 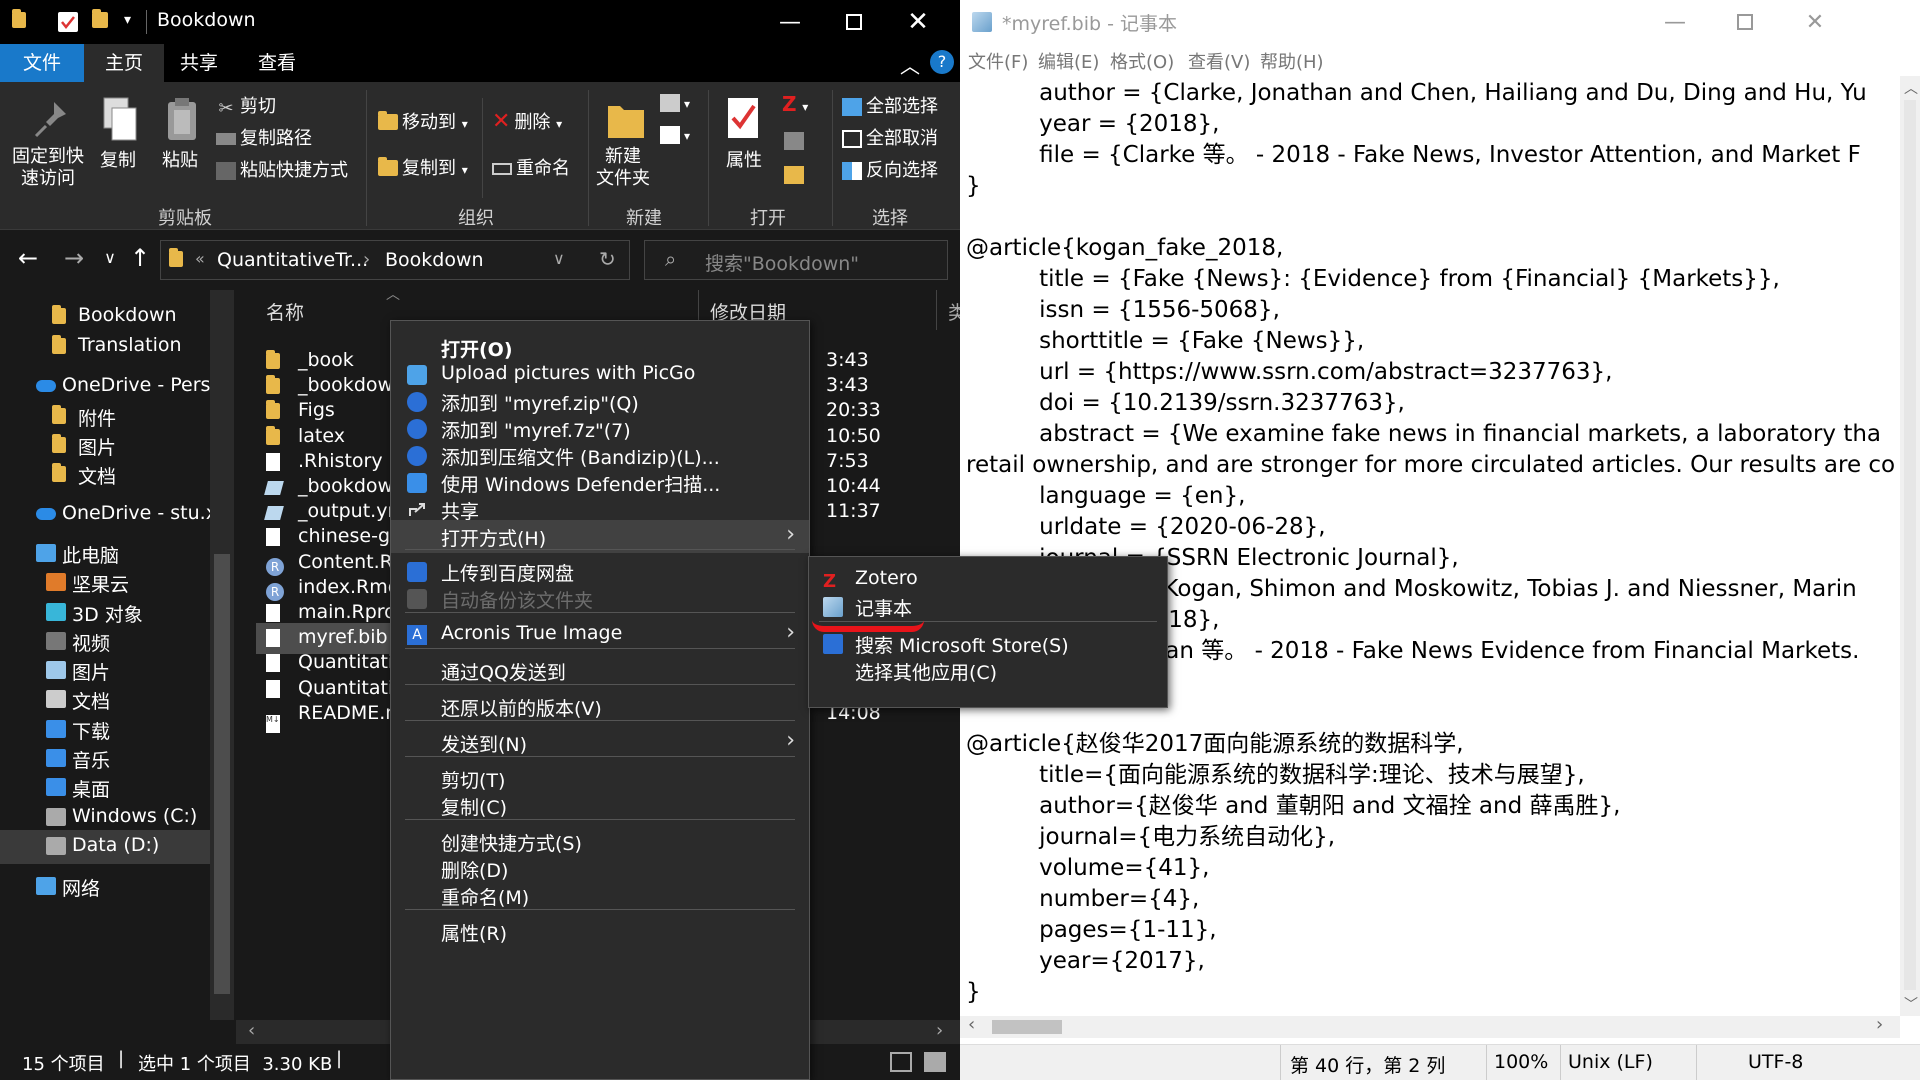 I want to click on address-dropdown-icon: ∨, so click(x=559, y=258).